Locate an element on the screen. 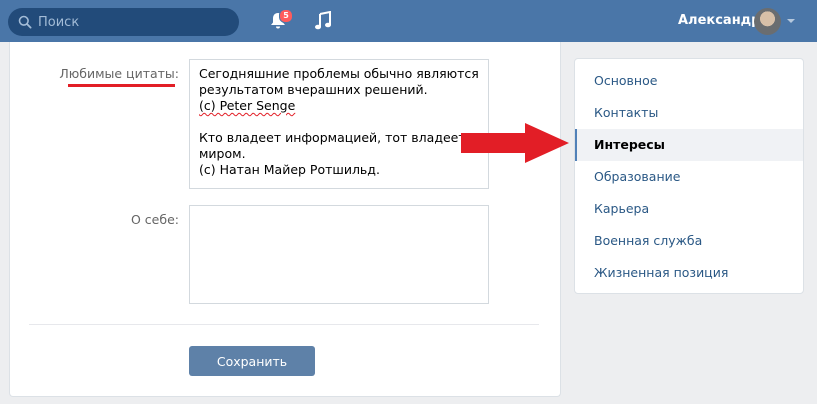 This screenshot has width=817, height=404. save-button: Сохранить is located at coordinates (252, 361).